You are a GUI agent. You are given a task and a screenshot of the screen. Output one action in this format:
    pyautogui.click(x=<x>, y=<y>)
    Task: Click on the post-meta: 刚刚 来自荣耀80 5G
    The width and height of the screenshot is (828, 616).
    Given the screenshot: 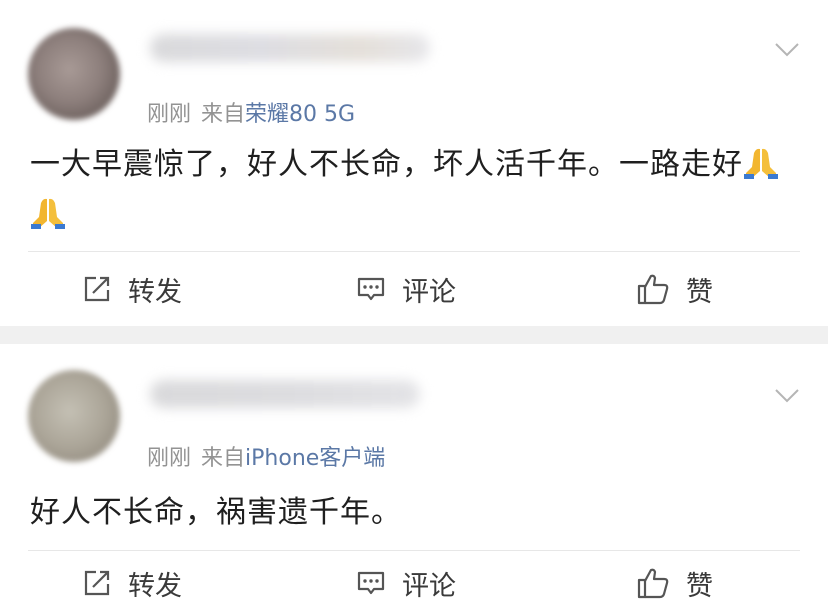 What is the action you would take?
    pyautogui.click(x=251, y=112)
    